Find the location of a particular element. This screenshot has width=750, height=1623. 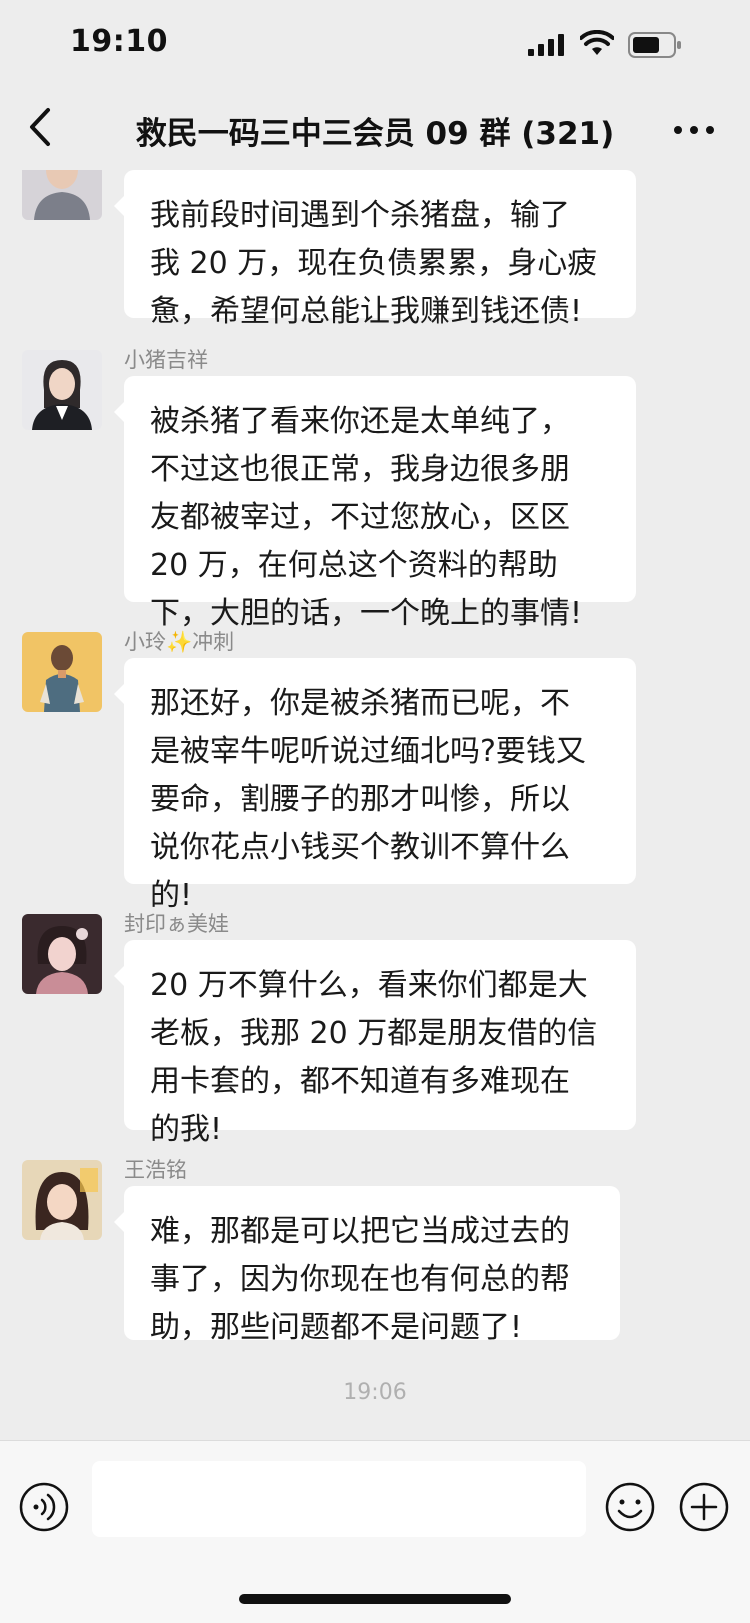

message-input is located at coordinates (339, 1499).